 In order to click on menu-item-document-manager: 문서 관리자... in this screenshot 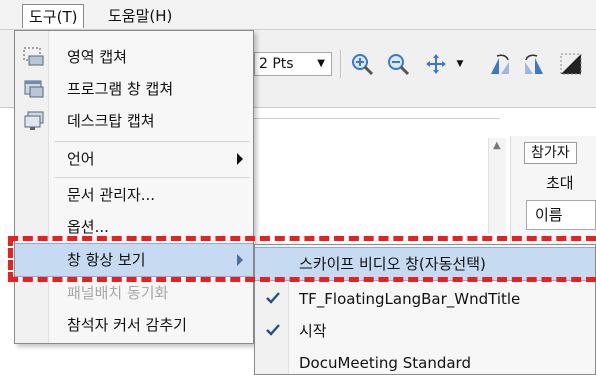, I will do `click(134, 195)`.